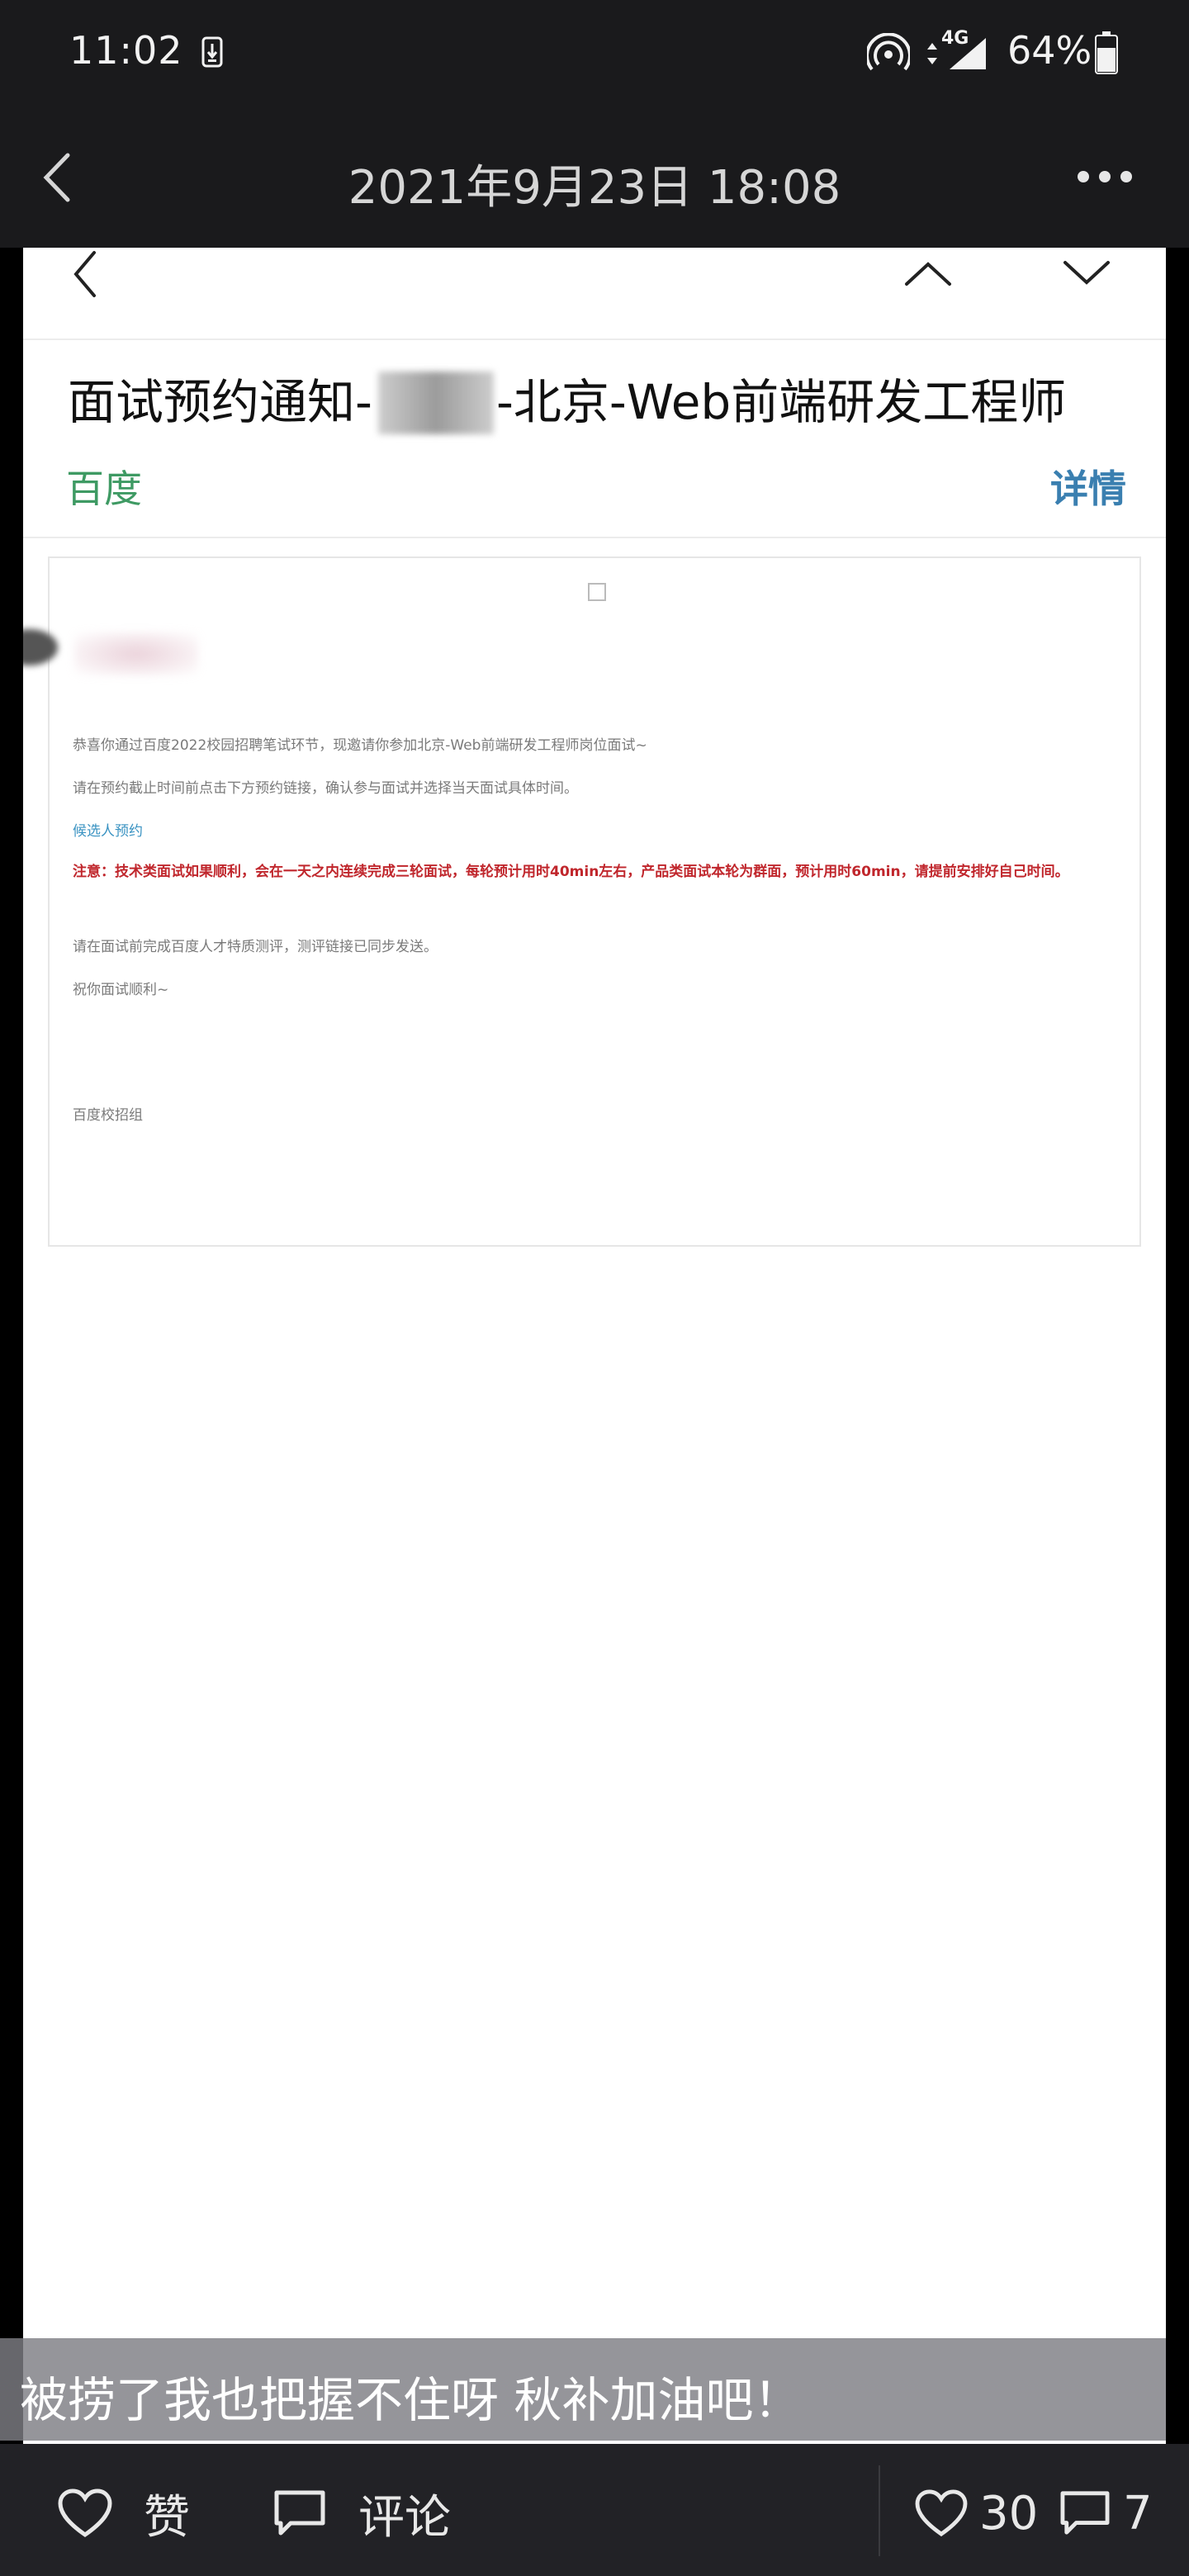 This screenshot has width=1189, height=2576. Describe the element at coordinates (436, 403) in the screenshot. I see `redaction-blur` at that location.